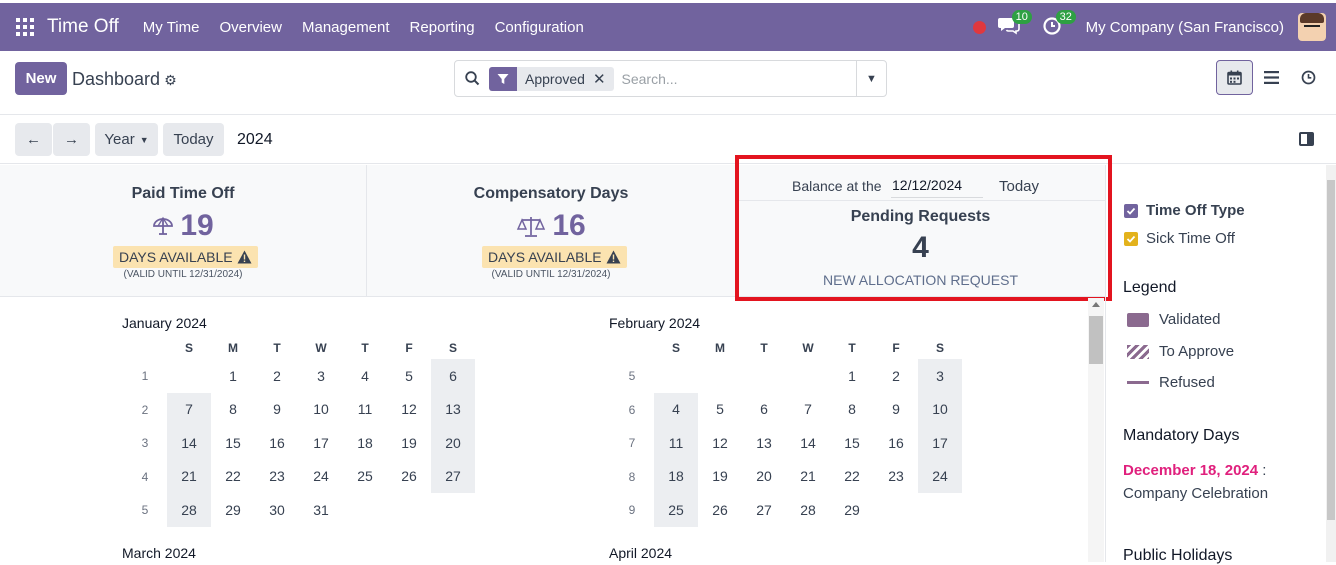 This screenshot has height=565, width=1336. I want to click on side-scrollbar-thumb, so click(1331, 350).